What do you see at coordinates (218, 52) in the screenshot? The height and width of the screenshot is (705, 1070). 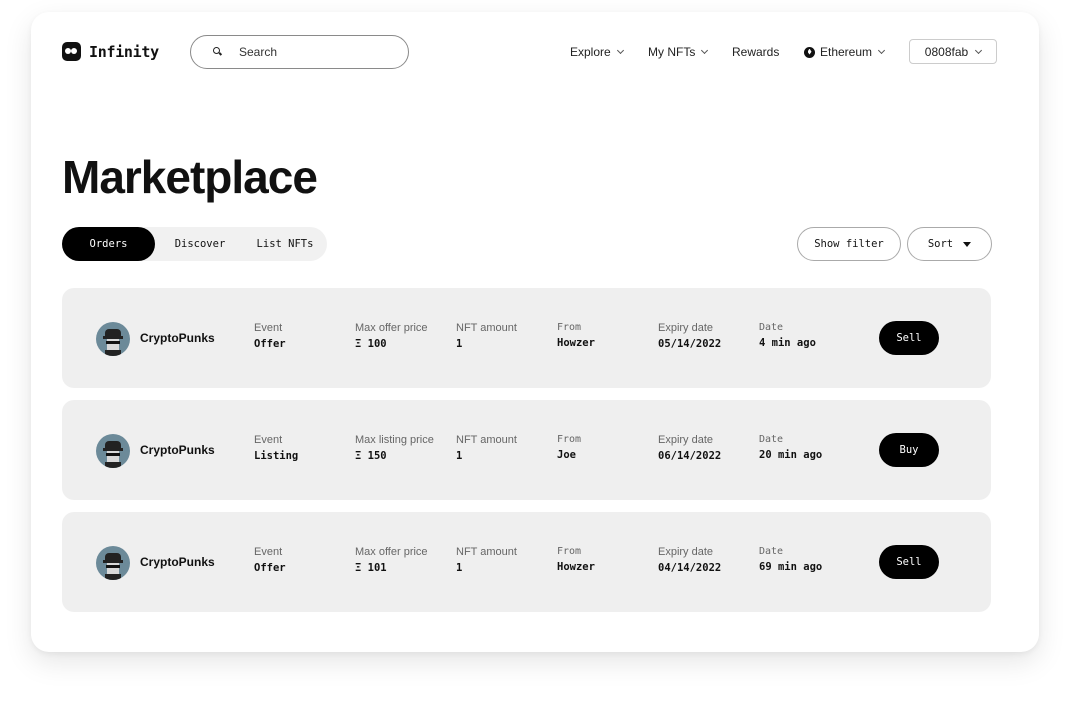 I see `search-icon` at bounding box center [218, 52].